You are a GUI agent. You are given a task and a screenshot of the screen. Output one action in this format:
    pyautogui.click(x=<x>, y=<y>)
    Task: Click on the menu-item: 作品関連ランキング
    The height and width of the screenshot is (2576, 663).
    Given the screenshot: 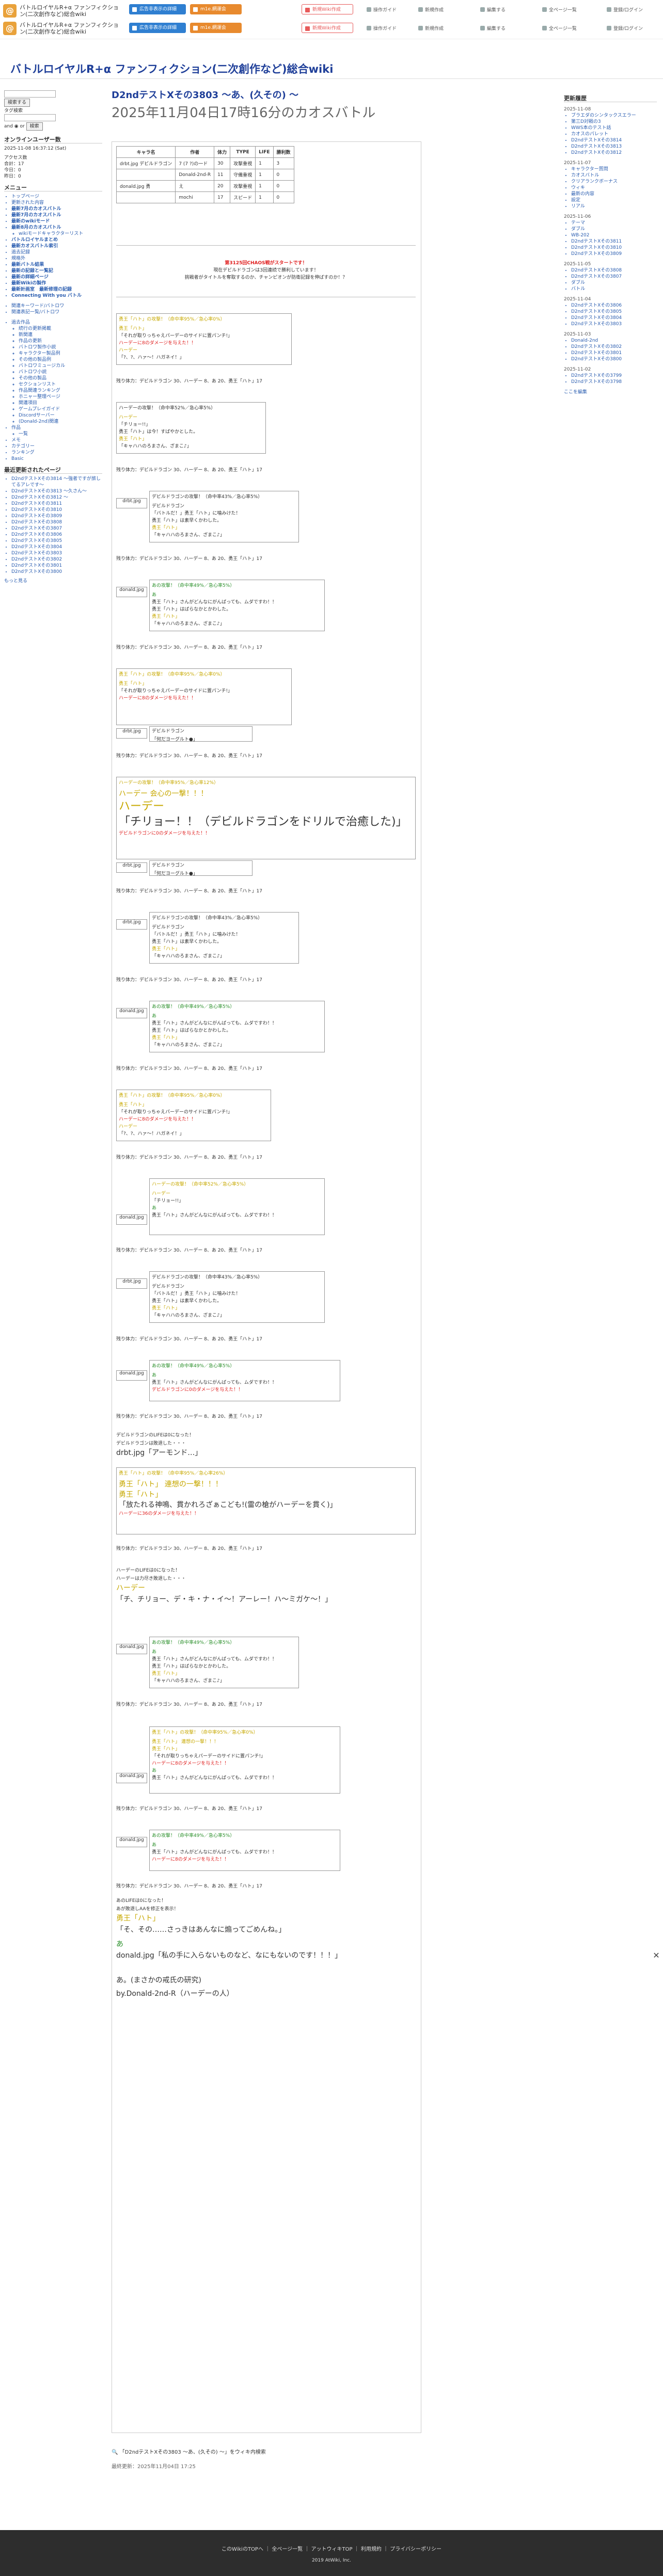 What is the action you would take?
    pyautogui.click(x=60, y=391)
    